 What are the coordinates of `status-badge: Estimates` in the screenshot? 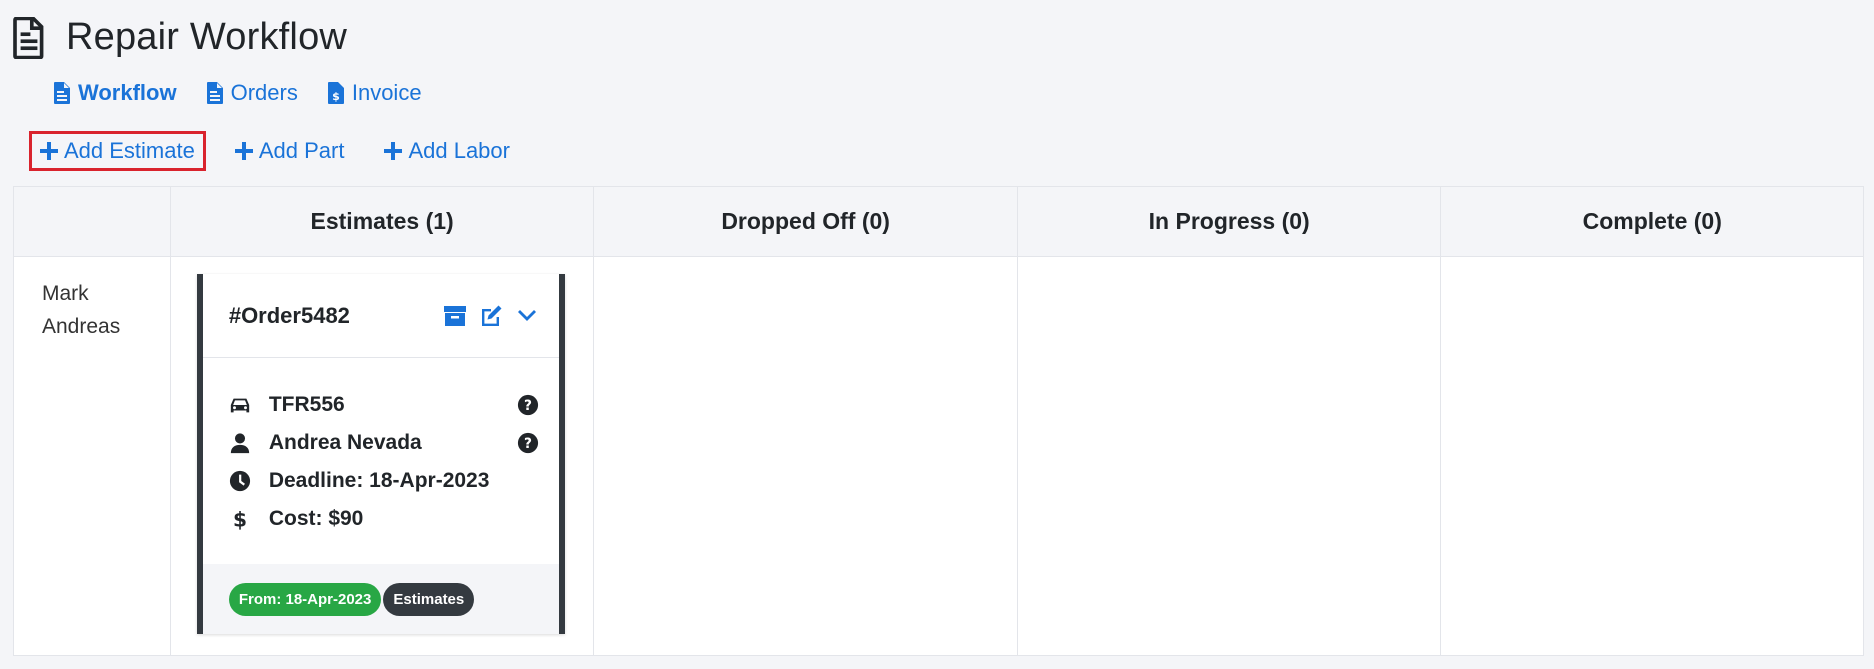 It's located at (429, 599).